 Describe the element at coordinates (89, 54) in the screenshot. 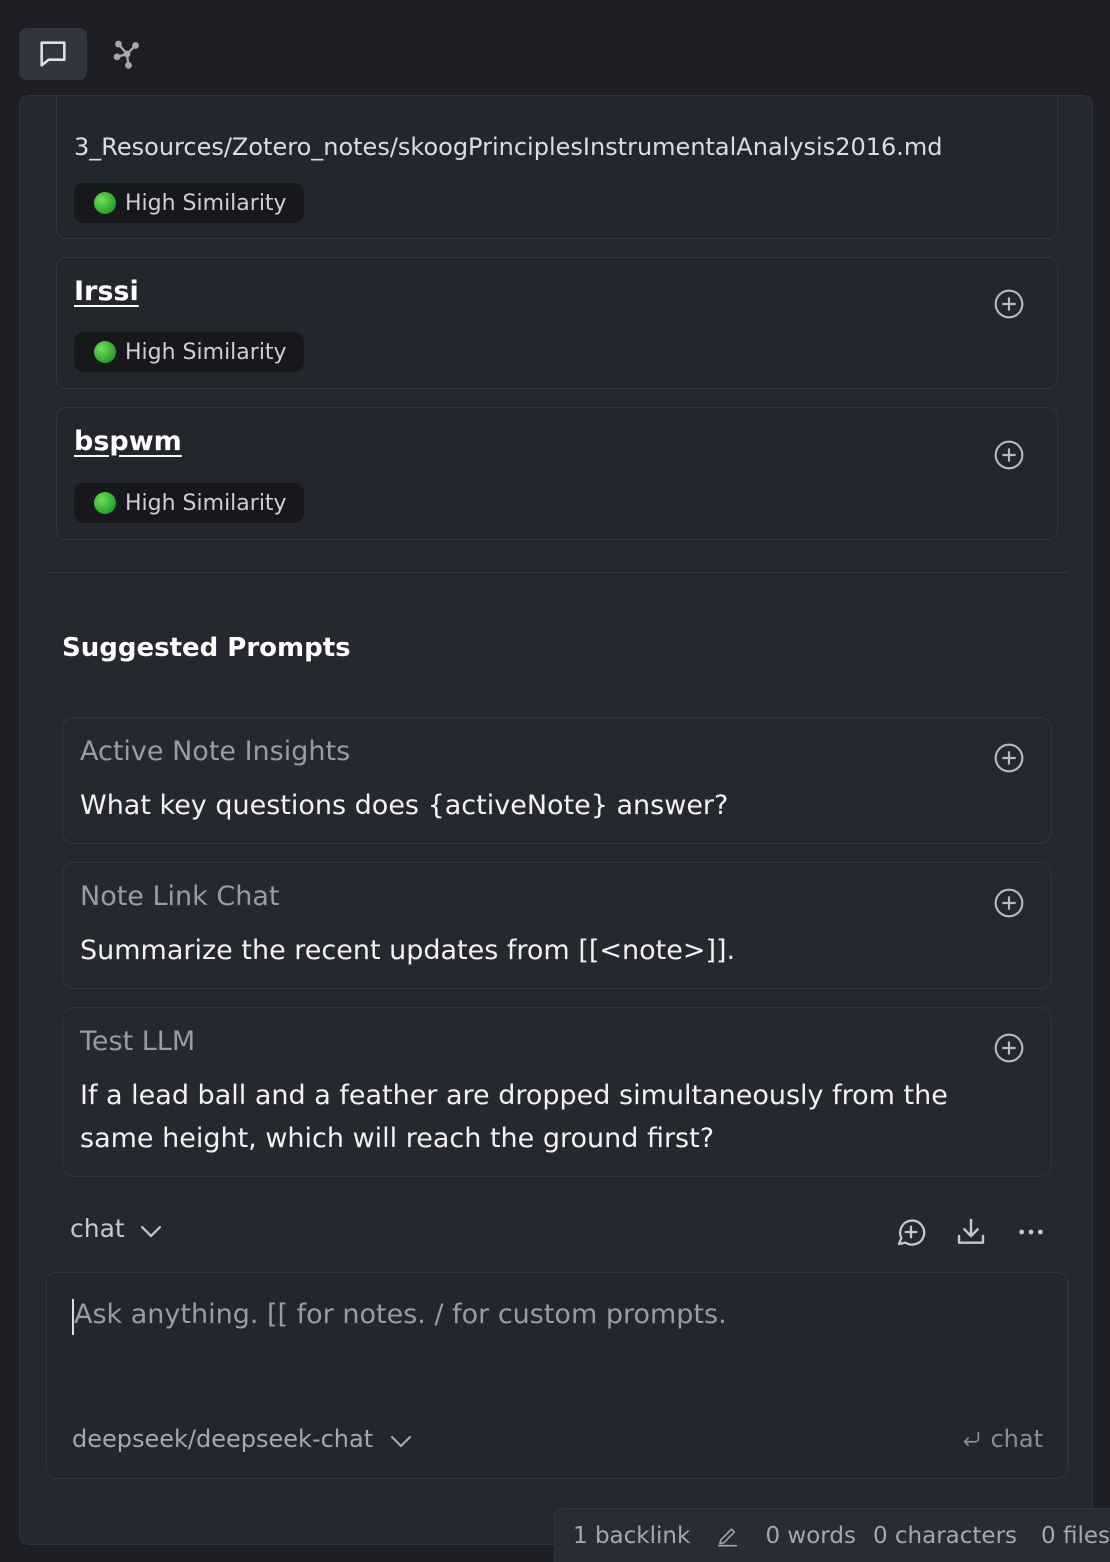

I see `view-tab-bar` at that location.